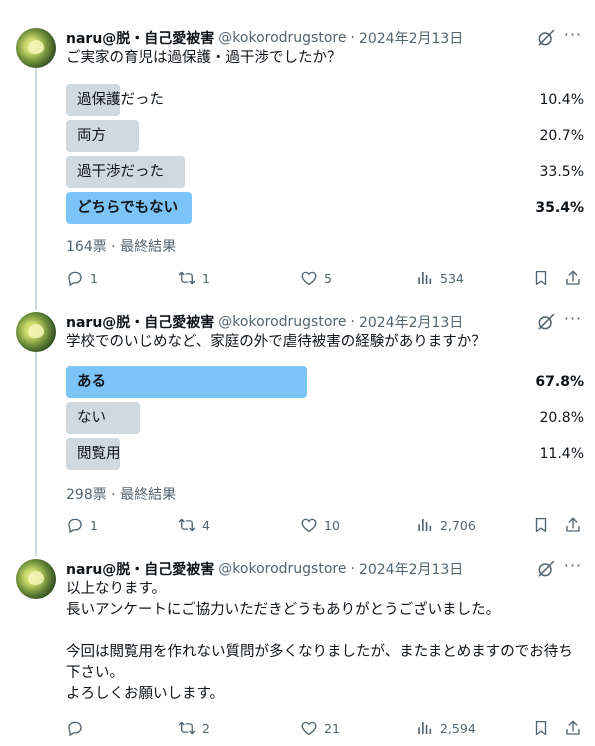  I want to click on action-bar: 1 4 10 2,706, so click(326, 525).